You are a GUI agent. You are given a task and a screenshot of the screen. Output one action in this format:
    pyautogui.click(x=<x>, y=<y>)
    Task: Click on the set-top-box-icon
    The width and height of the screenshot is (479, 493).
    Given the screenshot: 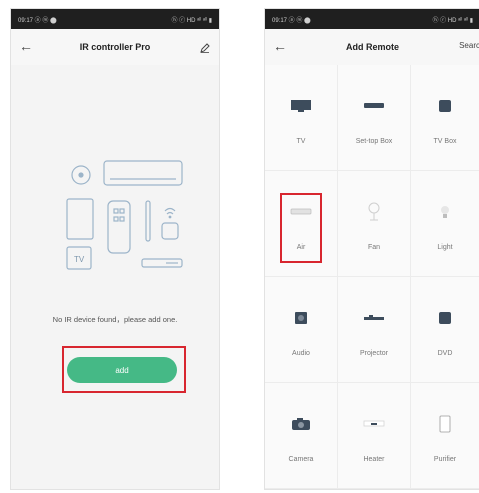 What is the action you would take?
    pyautogui.click(x=374, y=106)
    